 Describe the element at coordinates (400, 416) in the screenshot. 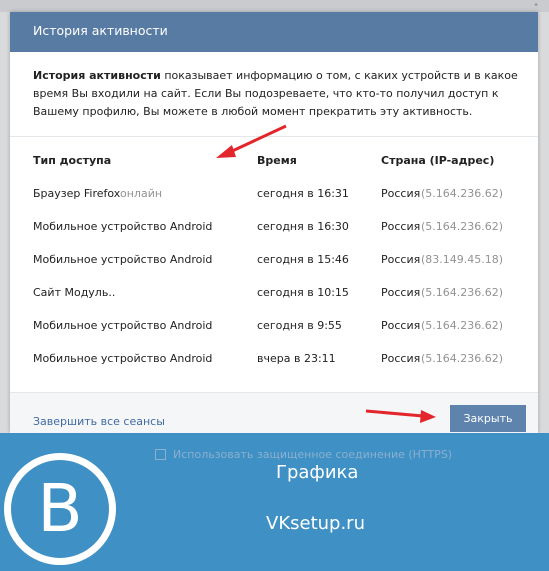

I see `arrow-to-close-button-icon` at that location.